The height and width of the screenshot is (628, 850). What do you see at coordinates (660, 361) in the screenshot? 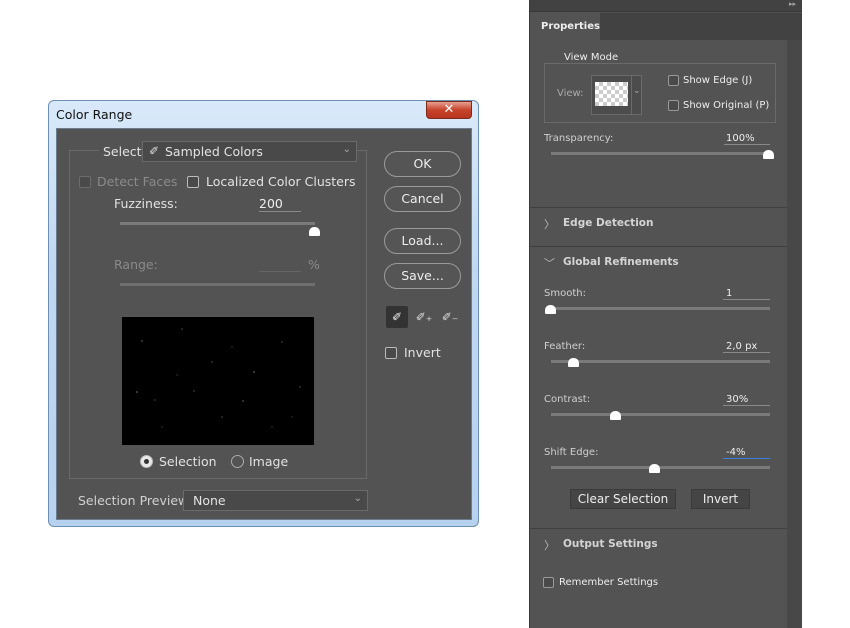
I see `feather-slider` at bounding box center [660, 361].